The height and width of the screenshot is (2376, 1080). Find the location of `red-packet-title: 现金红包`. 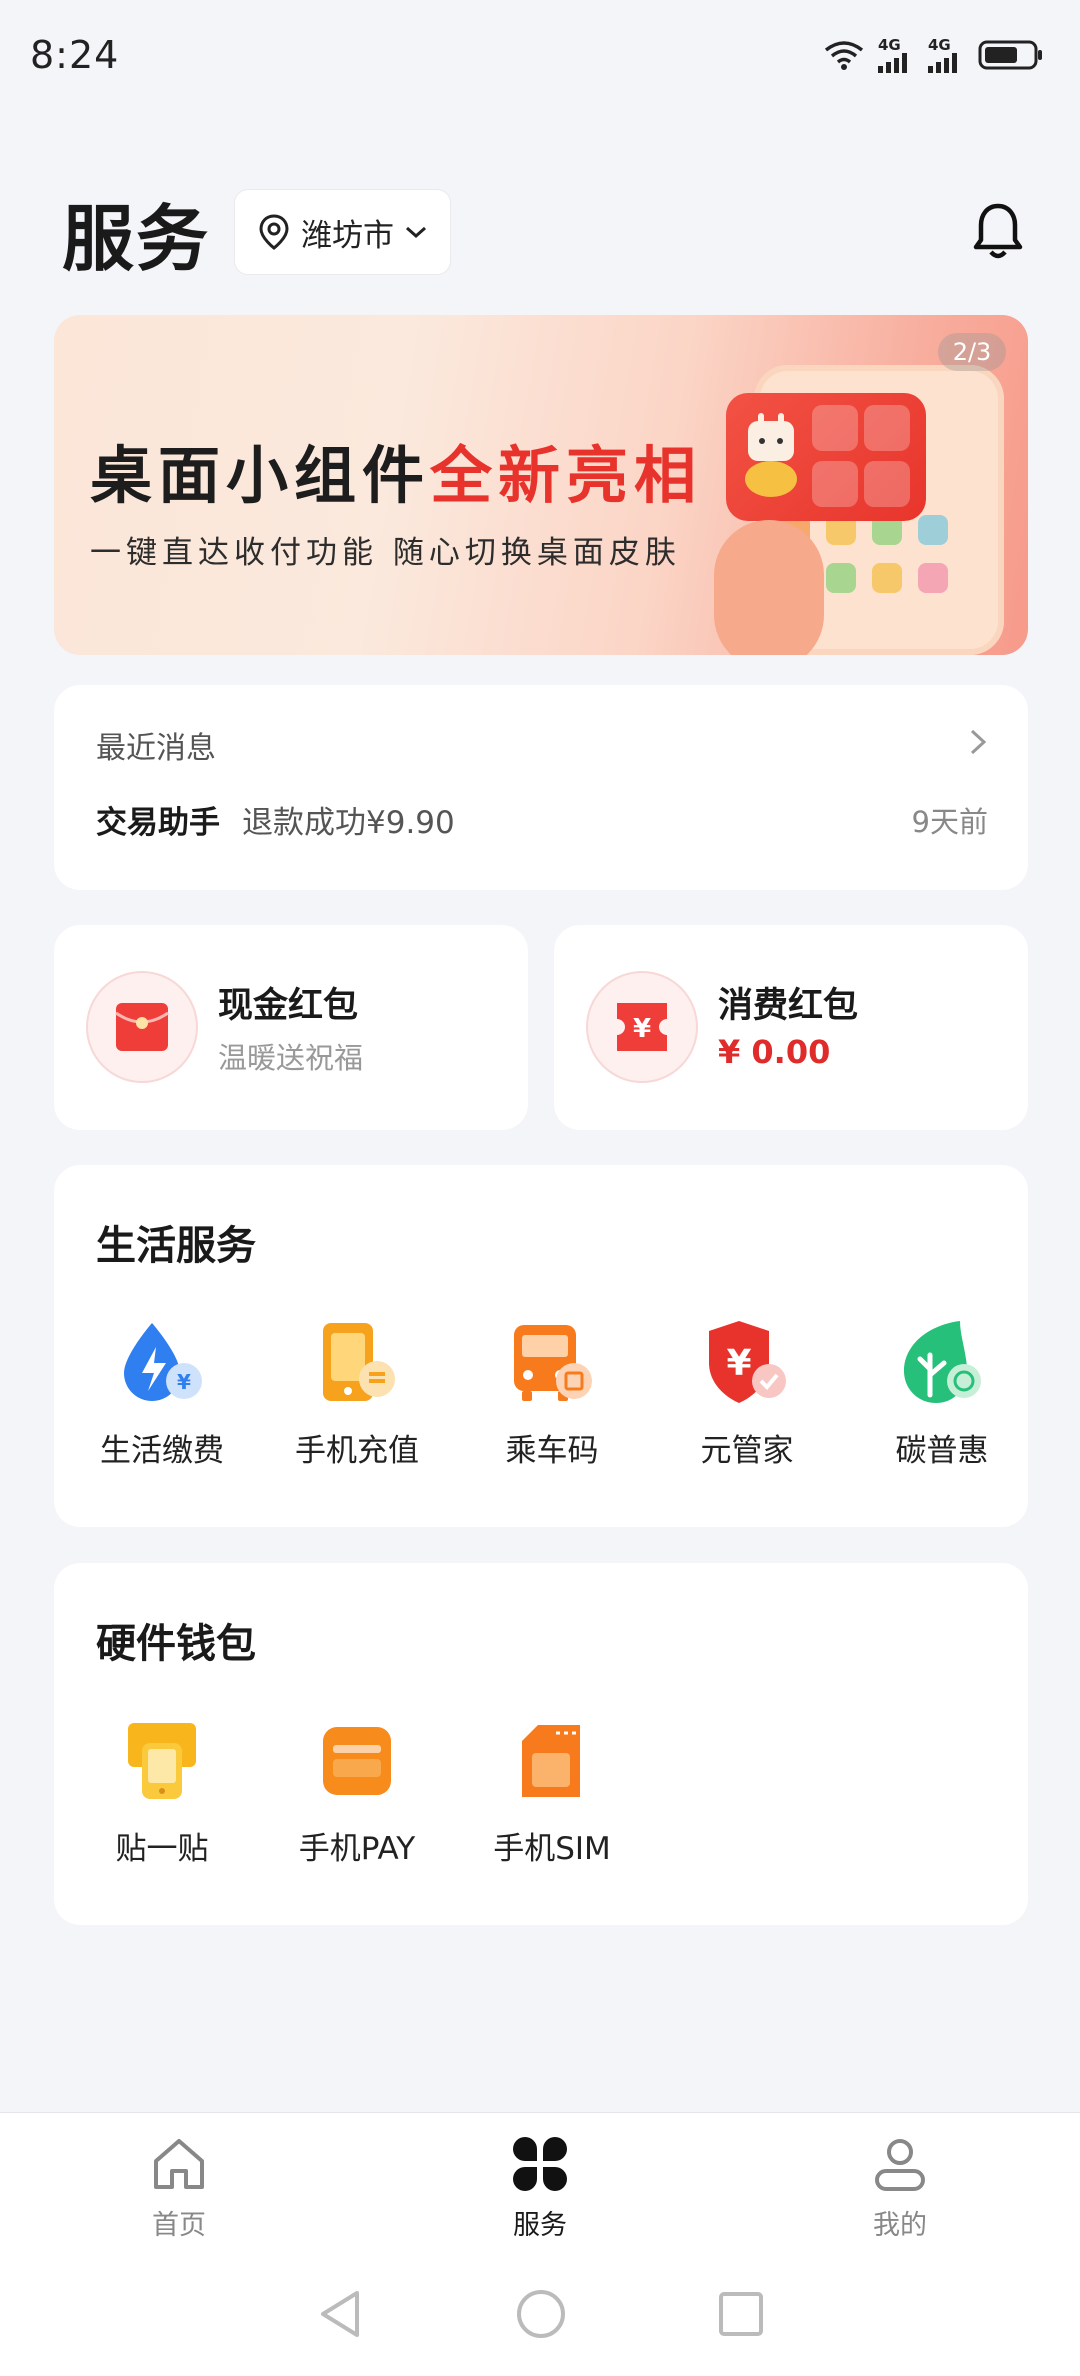

red-packet-title: 现金红包 is located at coordinates (288, 1006).